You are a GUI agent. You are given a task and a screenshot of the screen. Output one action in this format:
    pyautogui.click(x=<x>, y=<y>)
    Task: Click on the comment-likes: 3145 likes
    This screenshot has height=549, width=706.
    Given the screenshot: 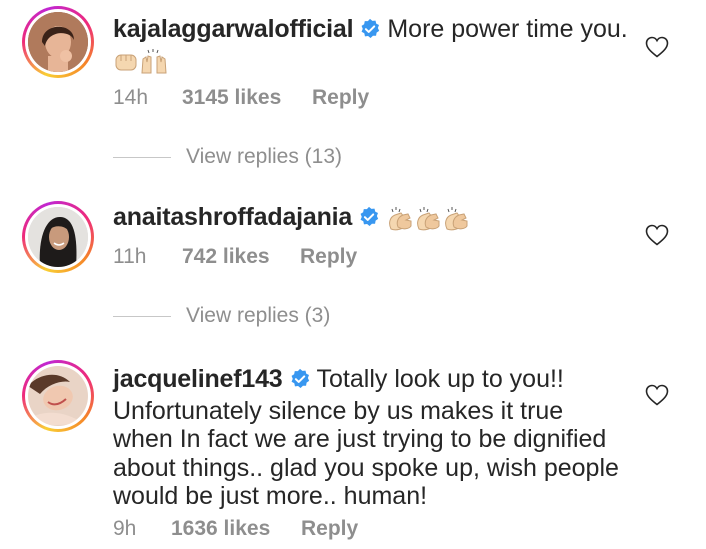 What is the action you would take?
    pyautogui.click(x=247, y=98)
    